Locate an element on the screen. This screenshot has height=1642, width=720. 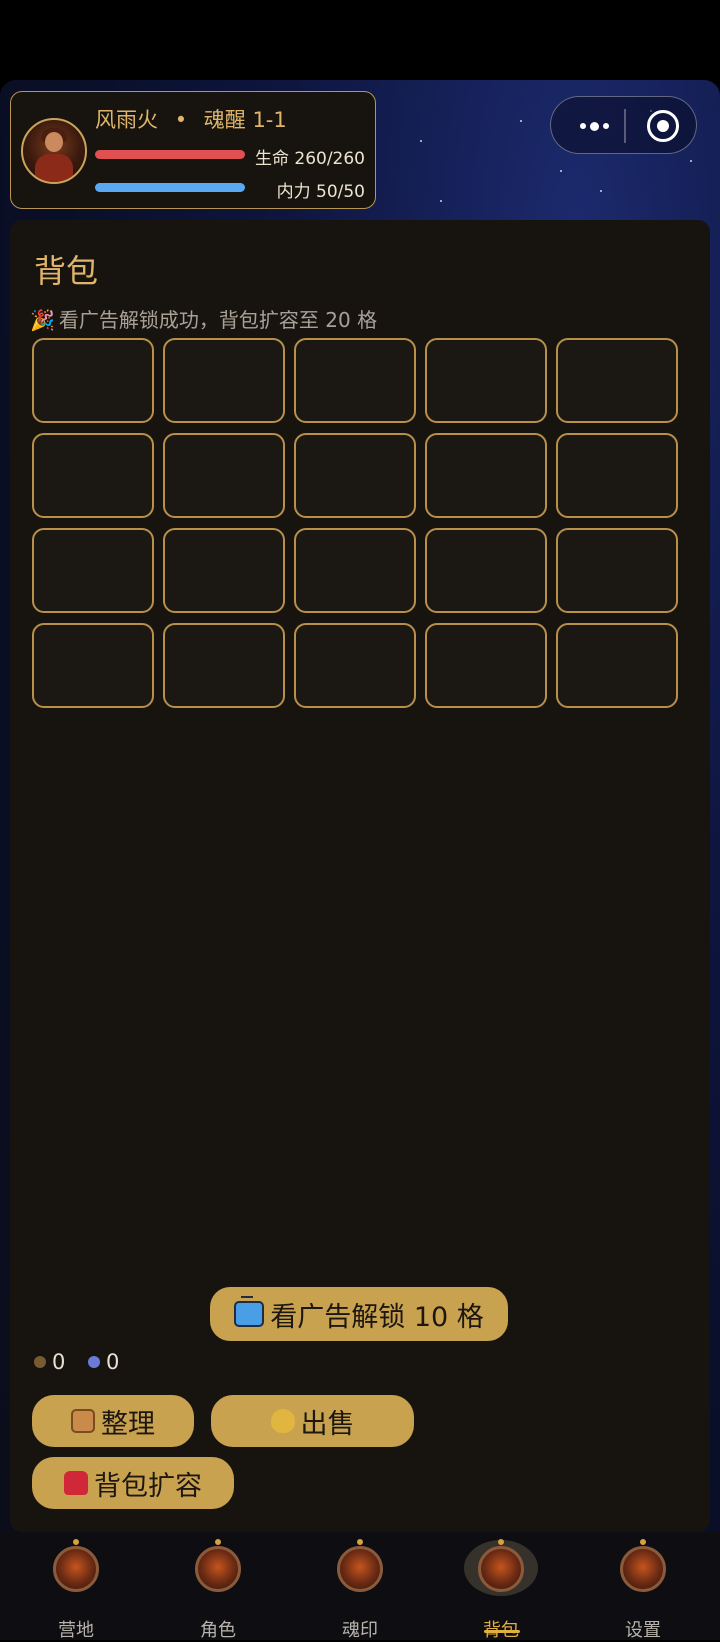
nav-item-bag: 背包 is located at coordinates (501, 1586).